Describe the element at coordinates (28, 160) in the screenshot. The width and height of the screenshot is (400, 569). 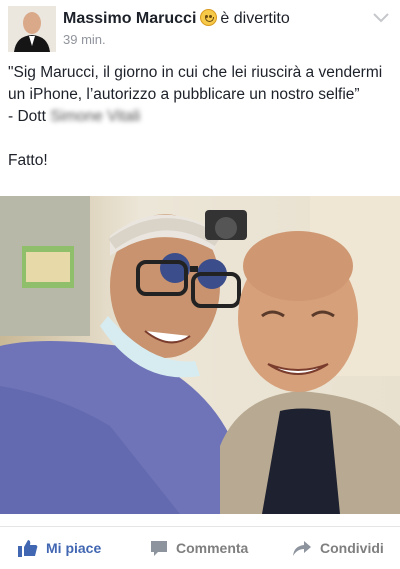
I see `post-closing: Fatto!` at that location.